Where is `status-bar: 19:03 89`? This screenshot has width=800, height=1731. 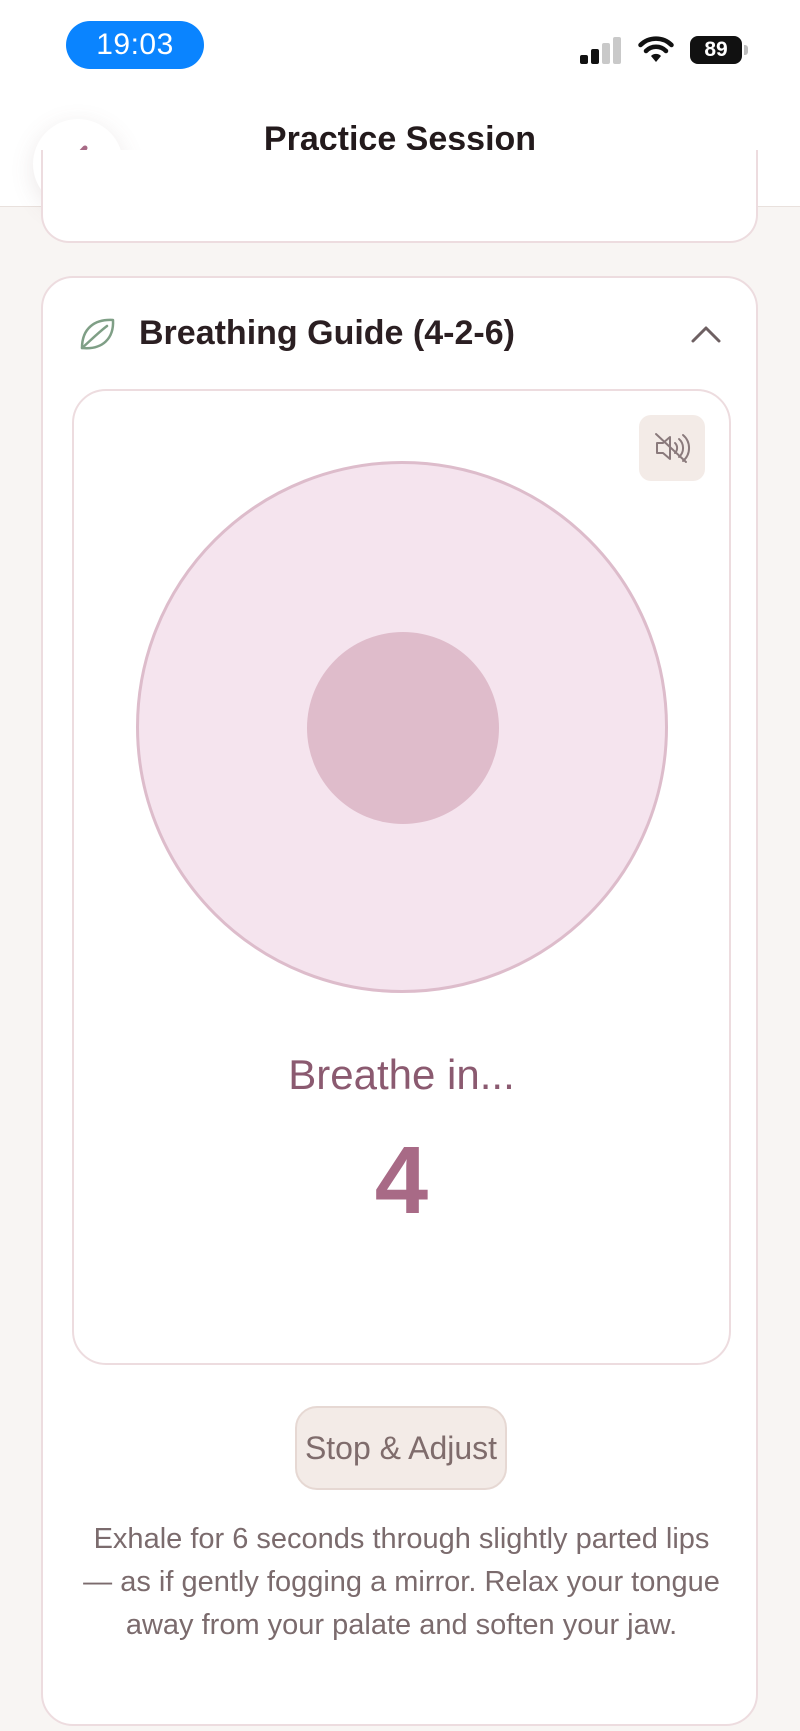 status-bar: 19:03 89 is located at coordinates (400, 48).